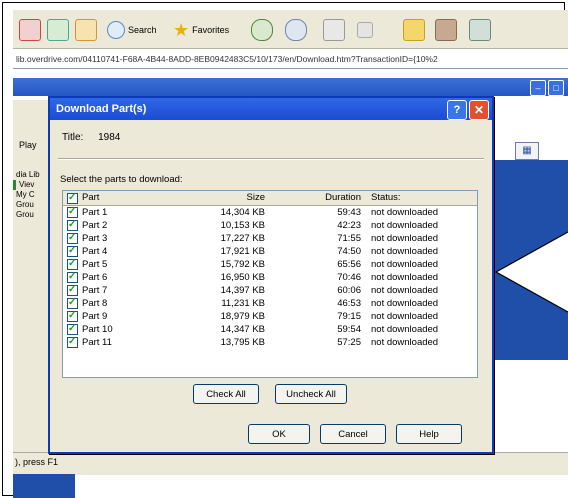 This screenshot has width=568, height=498. I want to click on callout-arrow, so click(531, 272).